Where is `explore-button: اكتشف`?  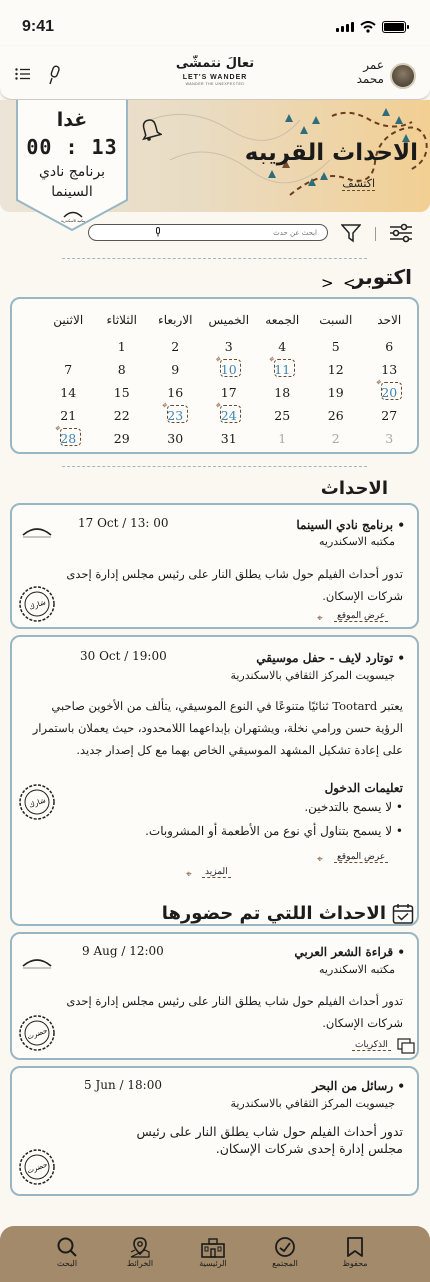
explore-button: اكتشف is located at coordinates (358, 184).